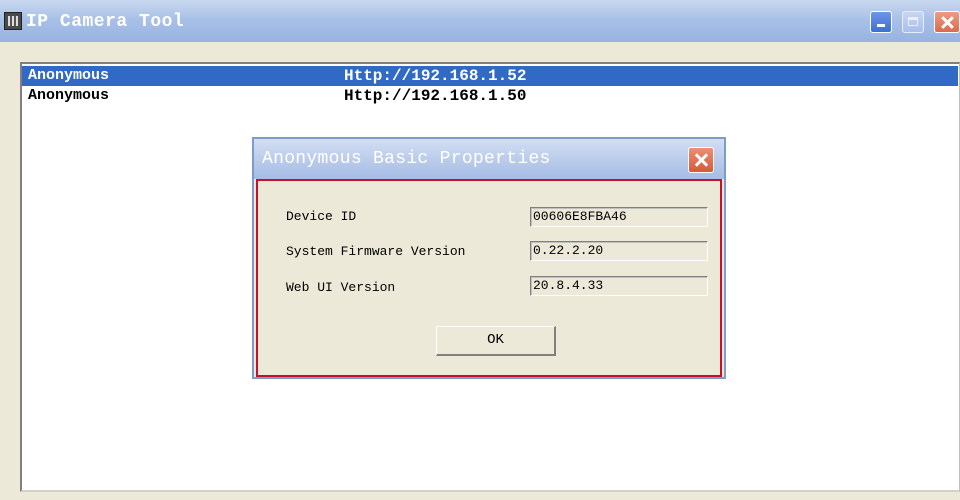 This screenshot has width=960, height=500. I want to click on title-bar: IP Camera Tool, so click(480, 21).